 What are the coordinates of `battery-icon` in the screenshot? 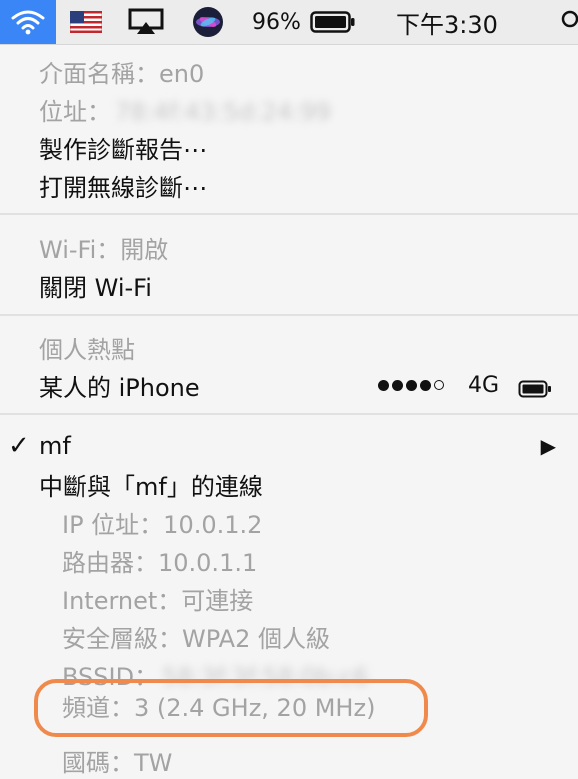 It's located at (333, 22).